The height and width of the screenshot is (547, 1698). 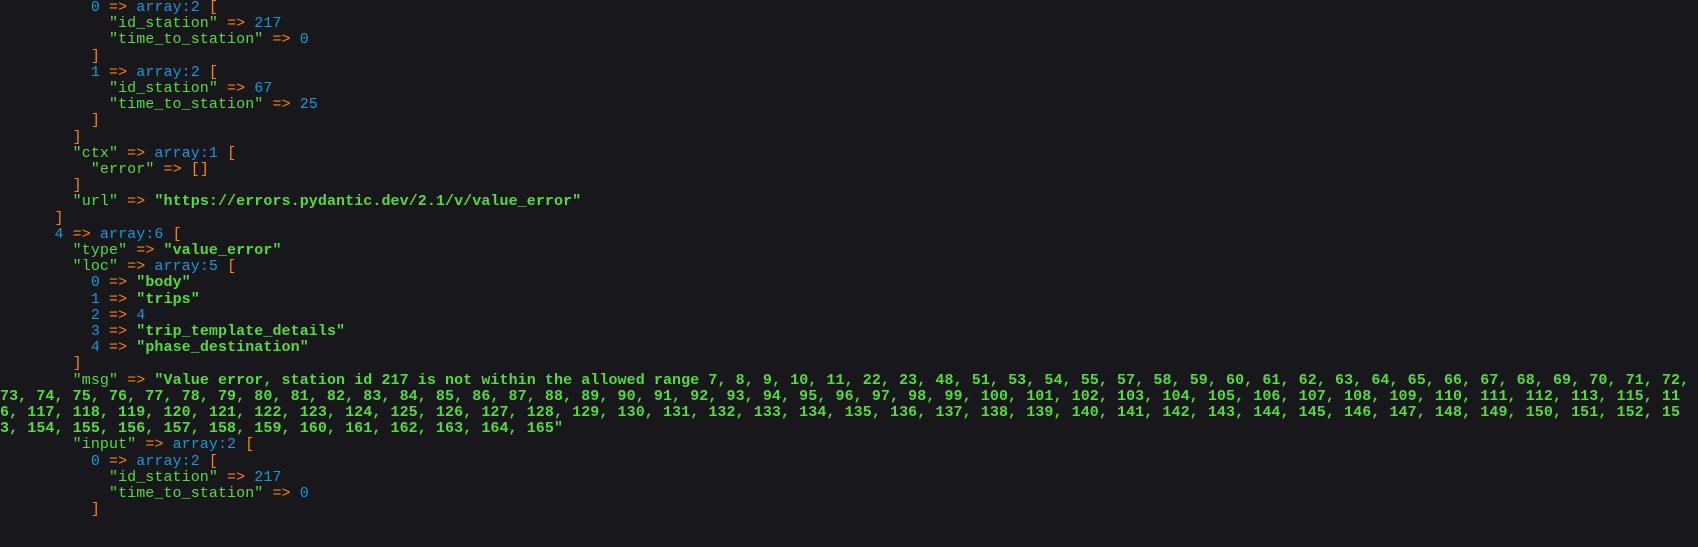 I want to click on dump-line: "time_to_station" => 25, so click(x=849, y=105).